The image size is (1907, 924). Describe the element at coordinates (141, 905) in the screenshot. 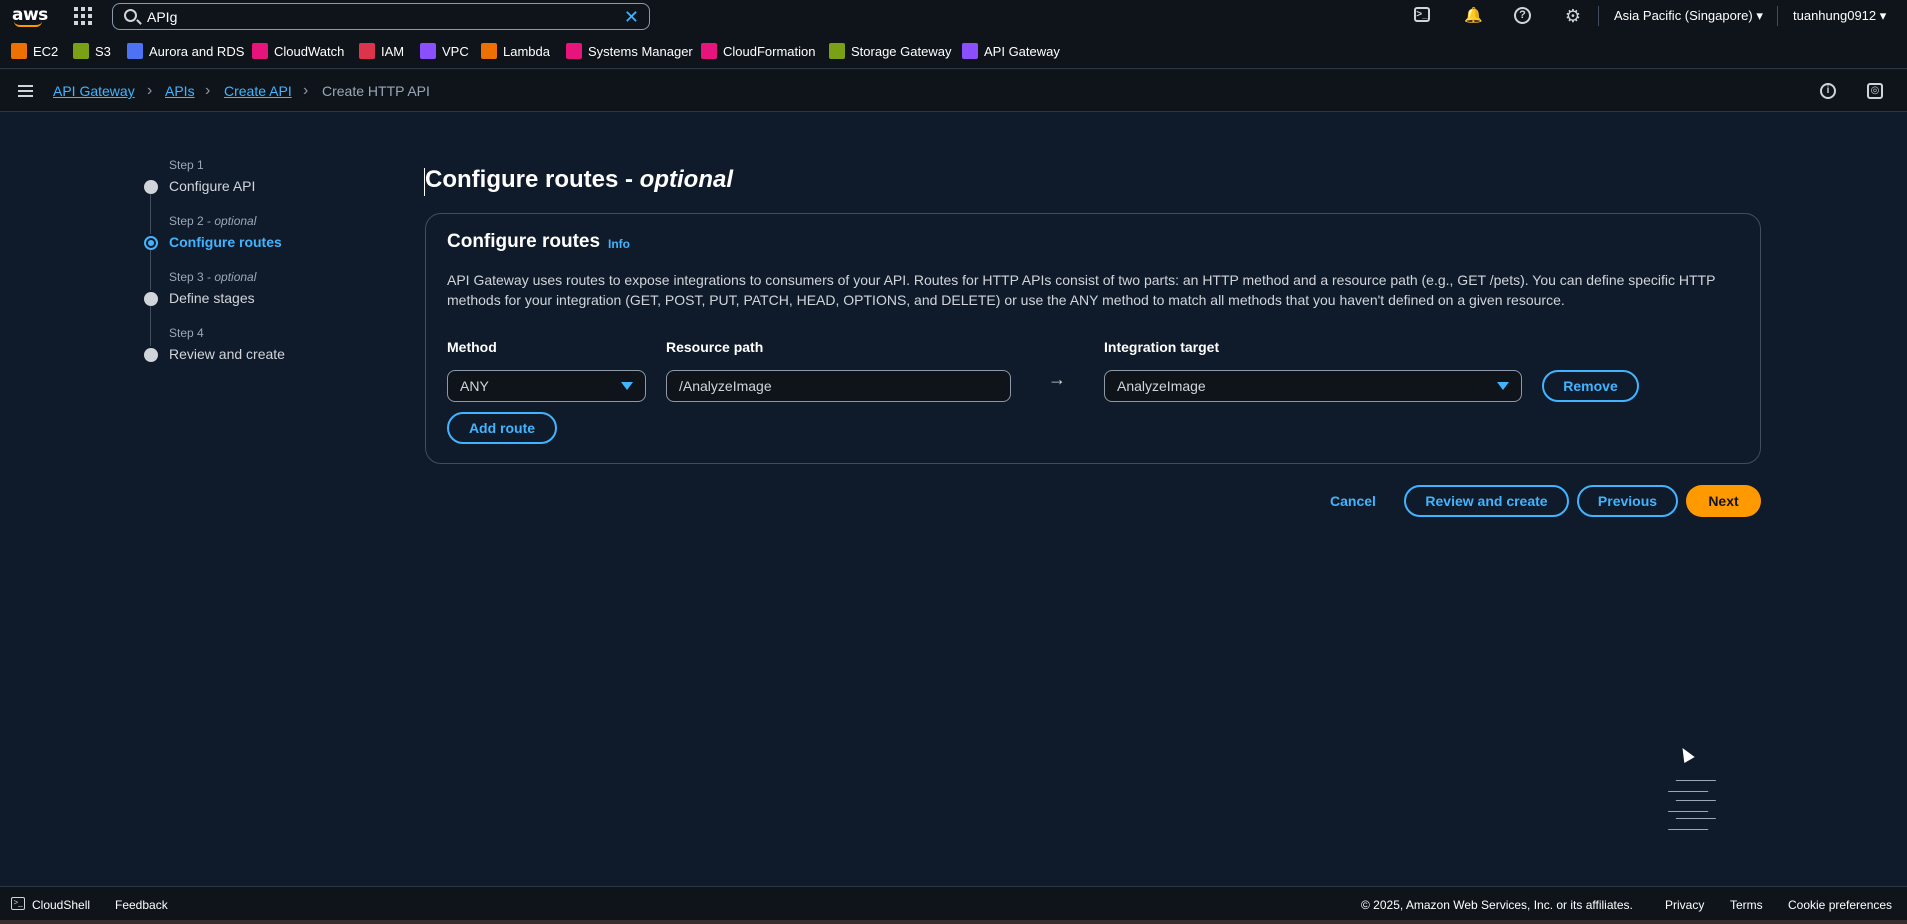

I see `feedback-link: Feedback` at that location.